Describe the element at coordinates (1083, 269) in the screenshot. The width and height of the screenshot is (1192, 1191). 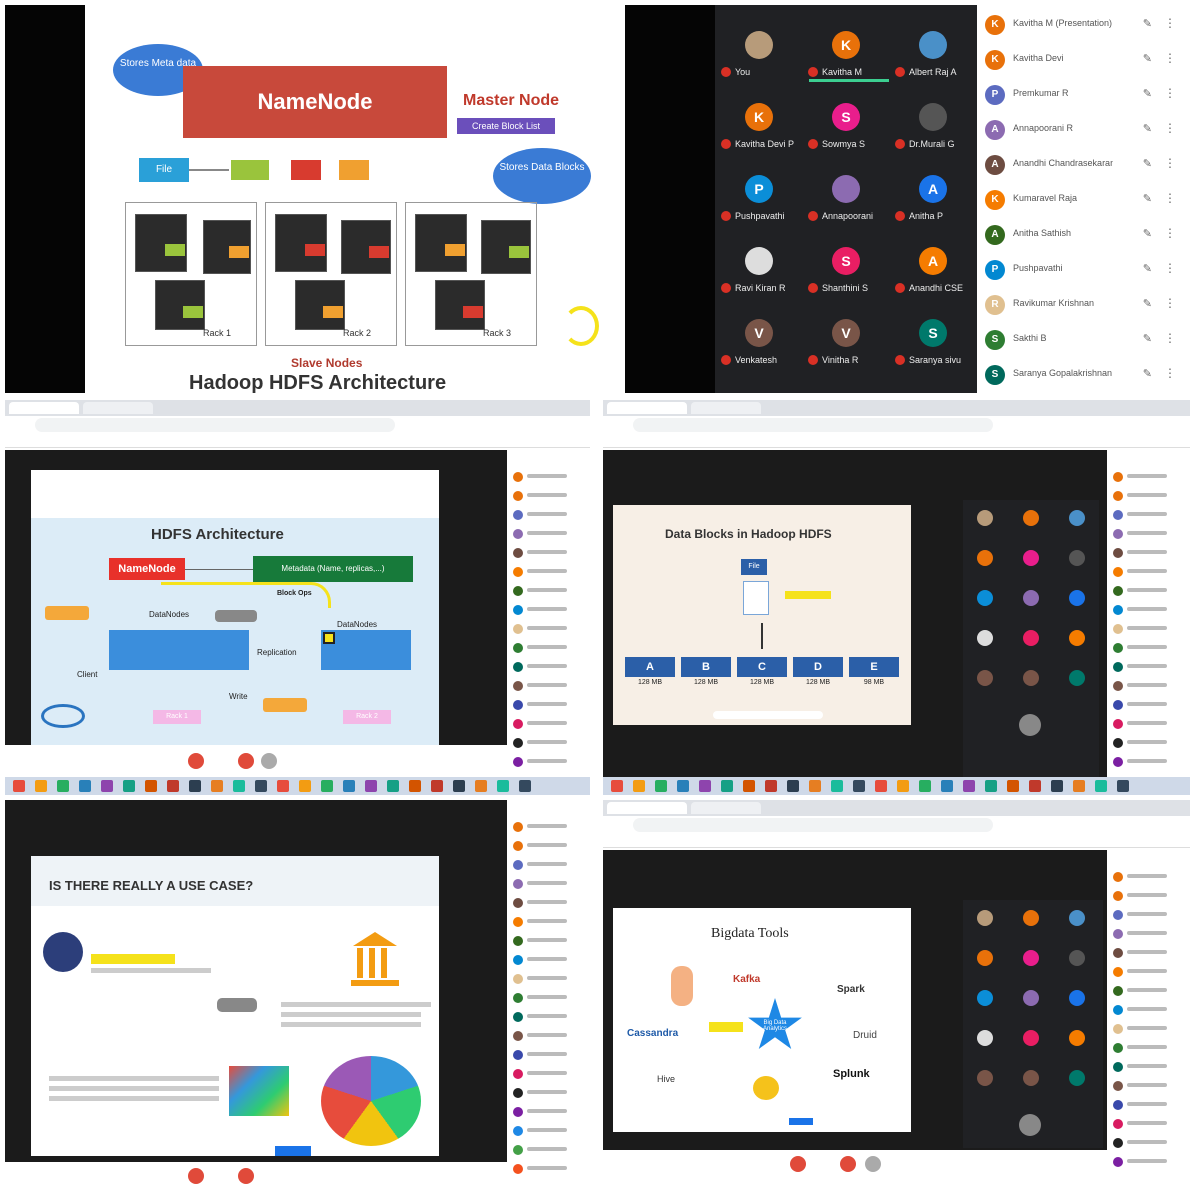
I see `participant-row: P Pushpavathi ✎ ⋮` at that location.